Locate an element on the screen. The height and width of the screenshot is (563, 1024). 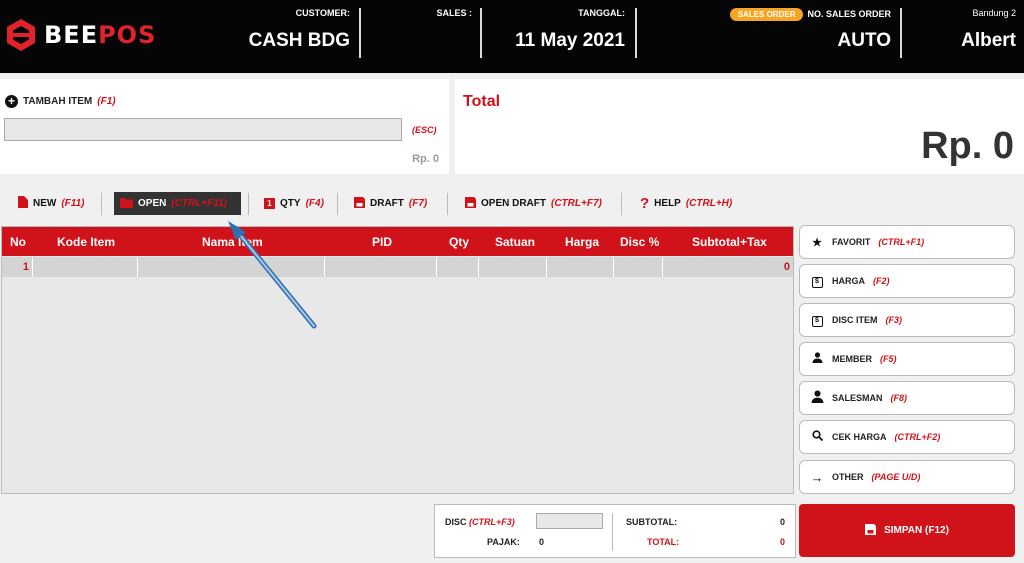
draft-button: DRAFT (F7) is located at coordinates (390, 203).